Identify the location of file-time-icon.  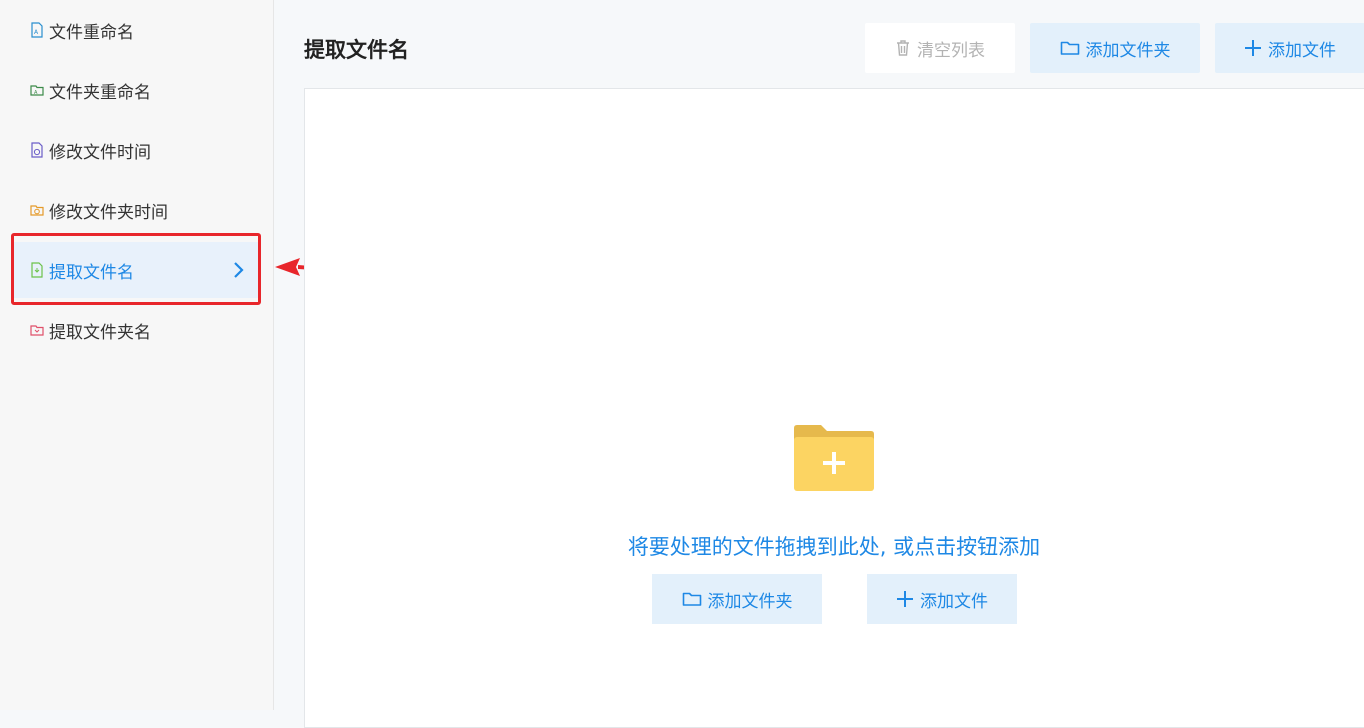
(37, 150).